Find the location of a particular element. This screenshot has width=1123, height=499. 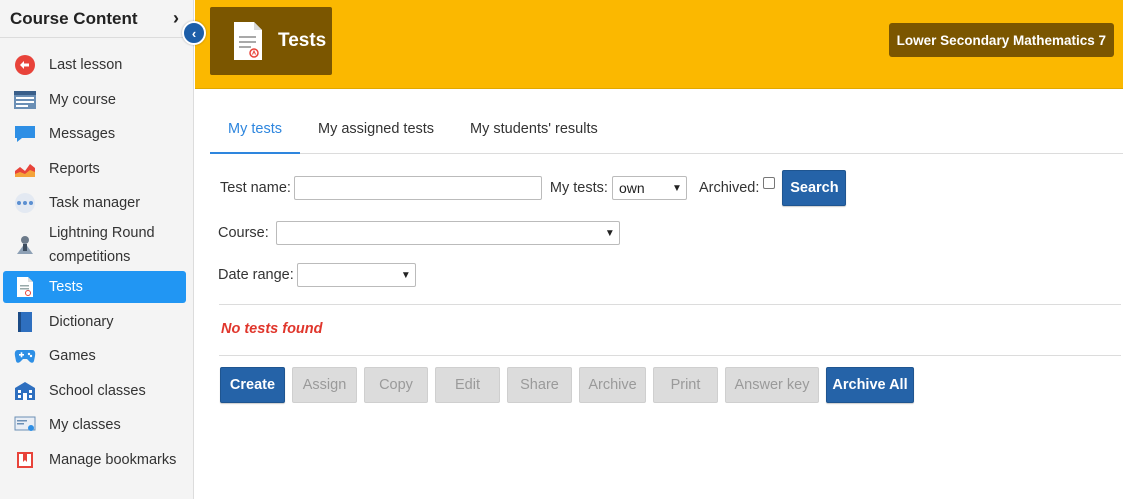

sidebar-title: Course Content is located at coordinates (74, 18).